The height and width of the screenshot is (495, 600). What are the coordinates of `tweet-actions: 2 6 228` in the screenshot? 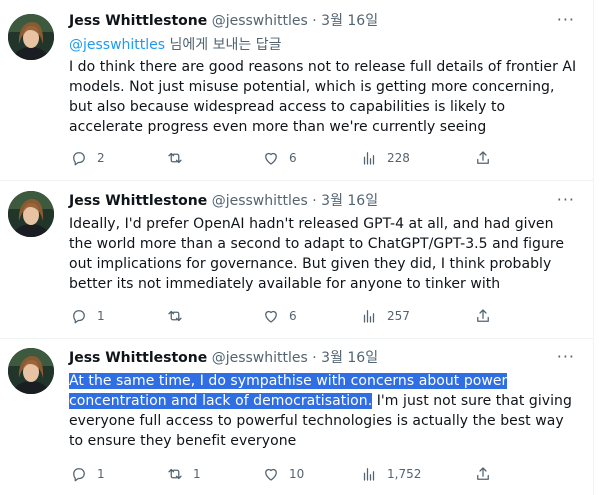 It's located at (286, 158).